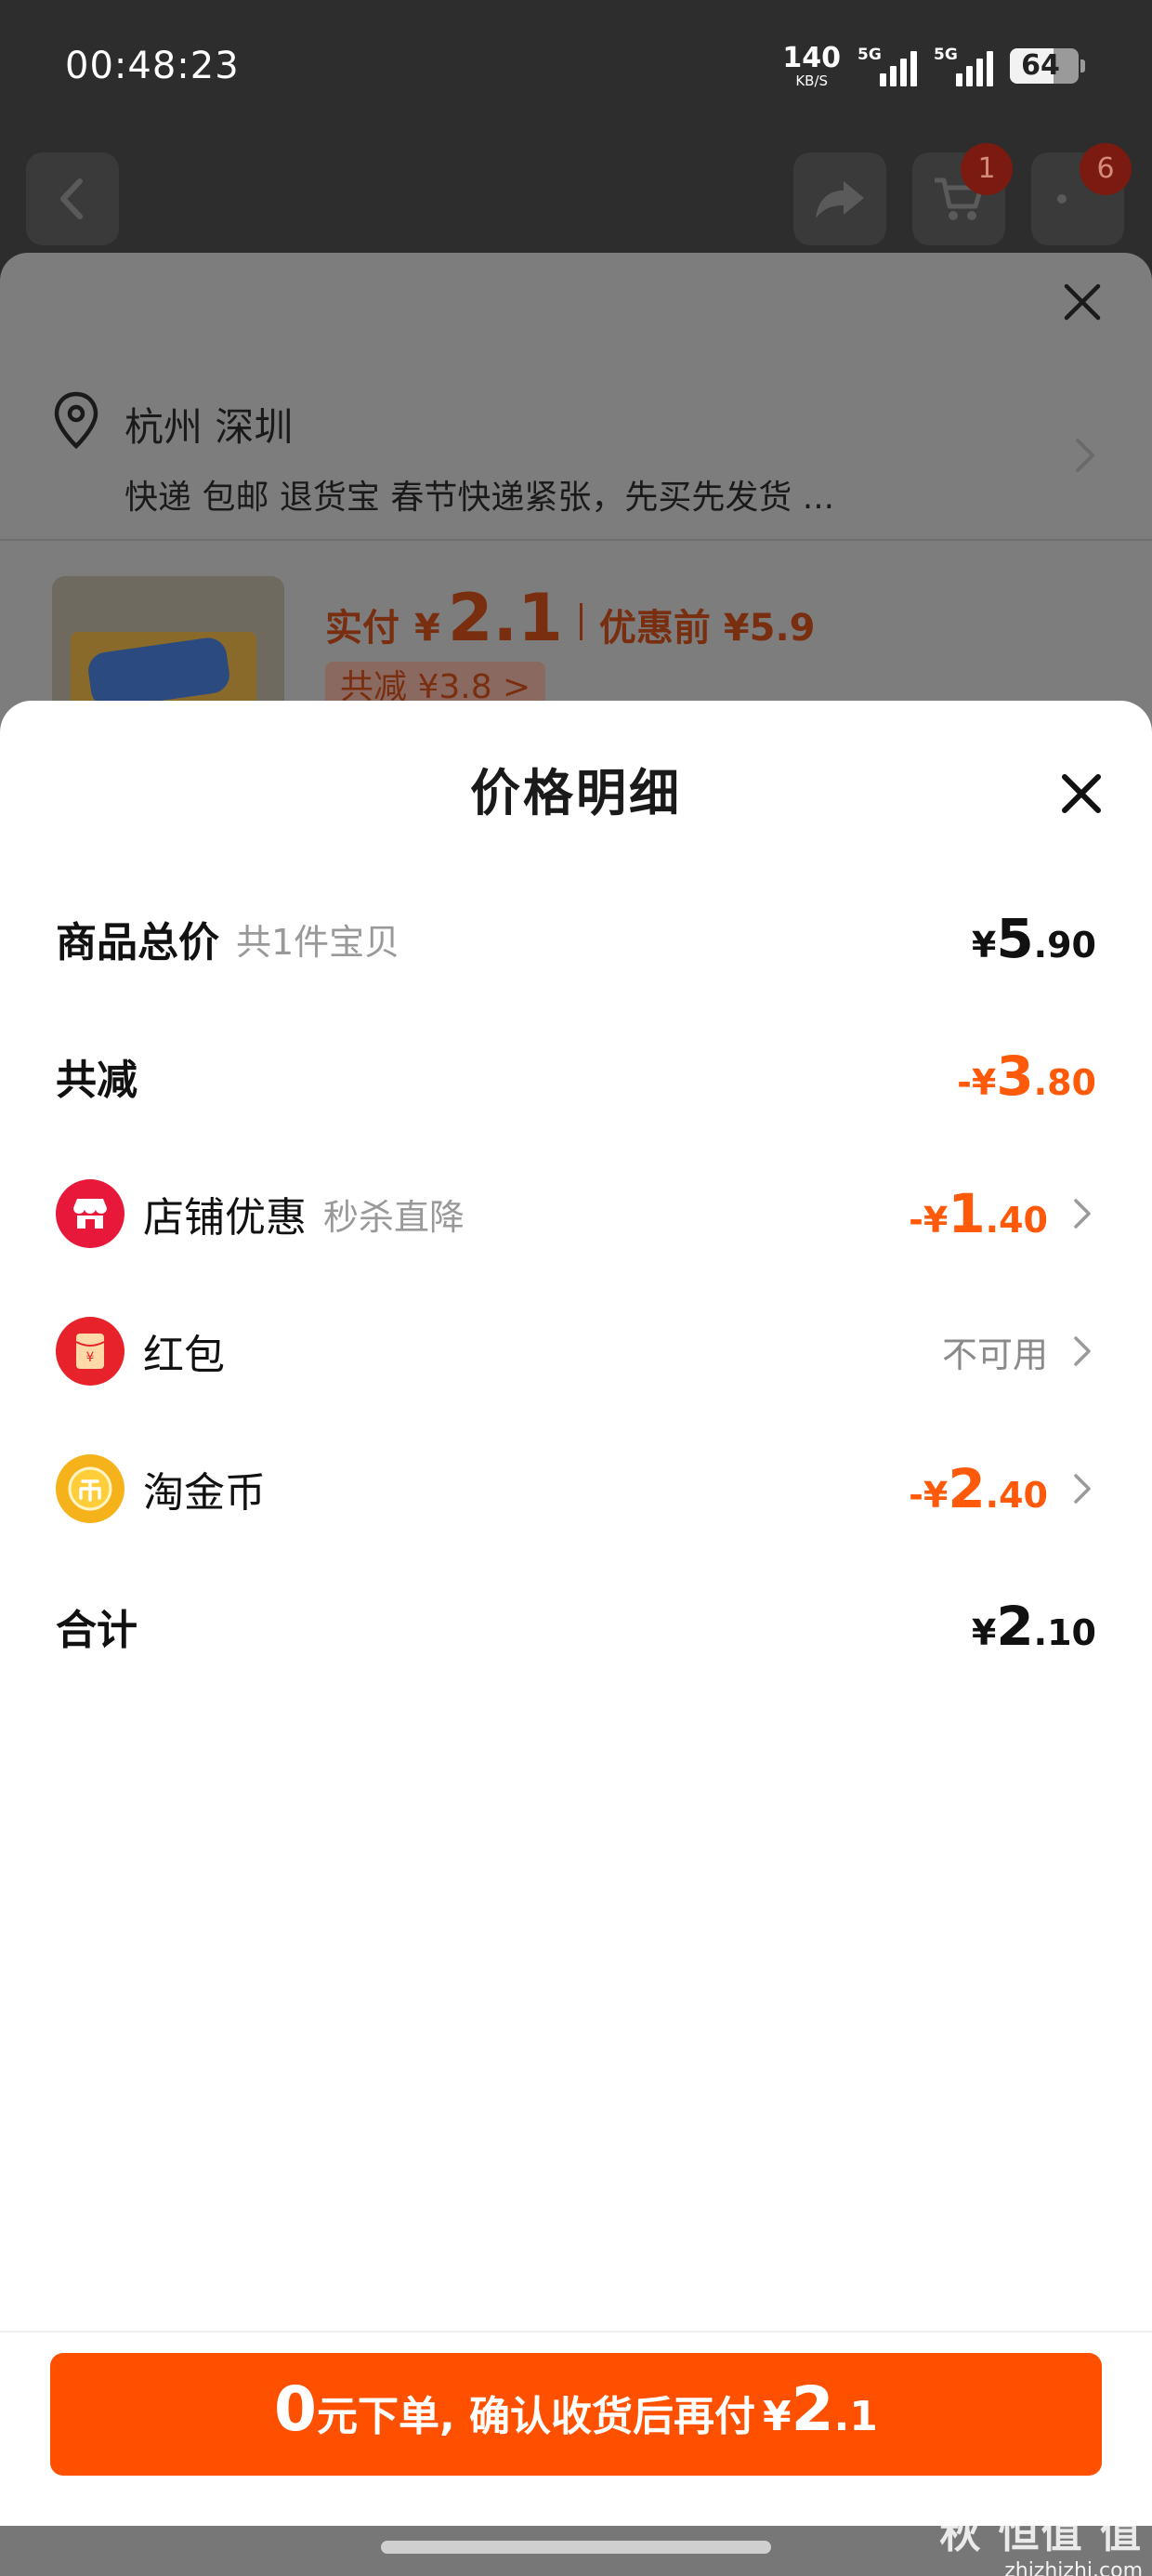  Describe the element at coordinates (137, 942) in the screenshot. I see `row-label: 商品总价` at that location.